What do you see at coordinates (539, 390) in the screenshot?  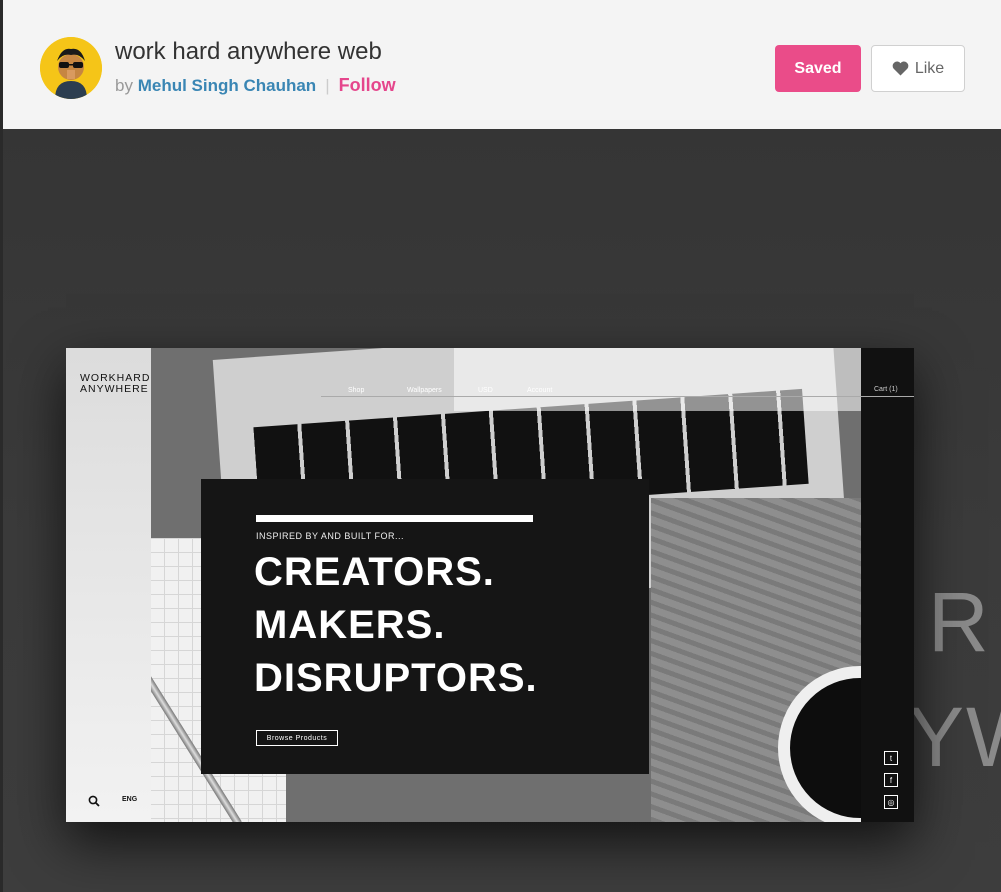 I see `nav-account: Account` at bounding box center [539, 390].